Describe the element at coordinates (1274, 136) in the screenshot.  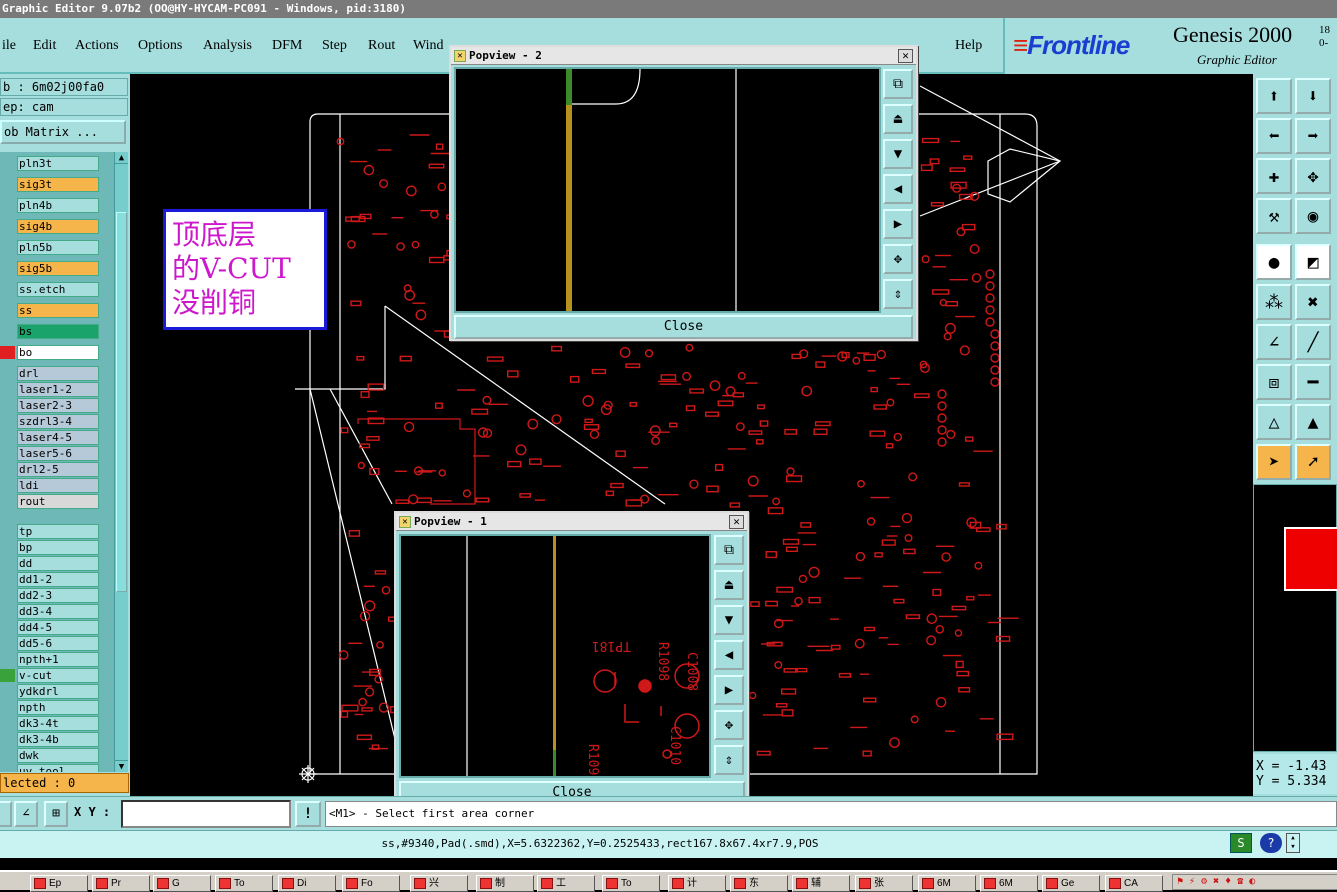
I see `pan-left-icon: ⬅` at that location.